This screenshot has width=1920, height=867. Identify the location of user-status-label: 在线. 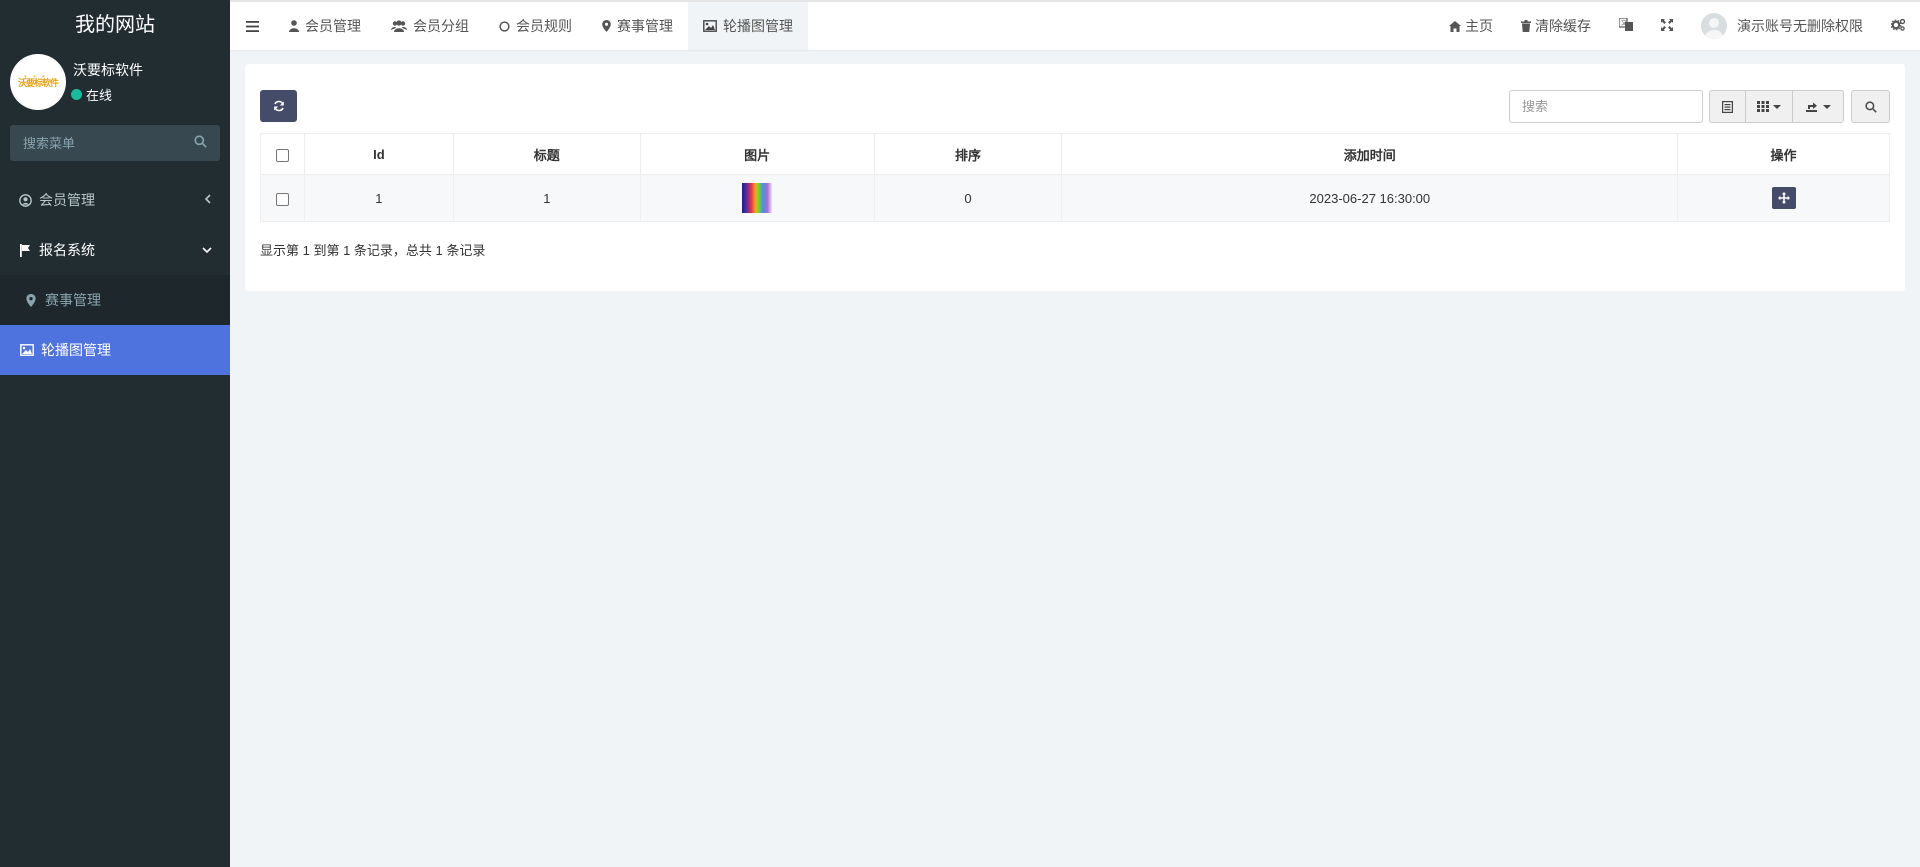
(99, 95).